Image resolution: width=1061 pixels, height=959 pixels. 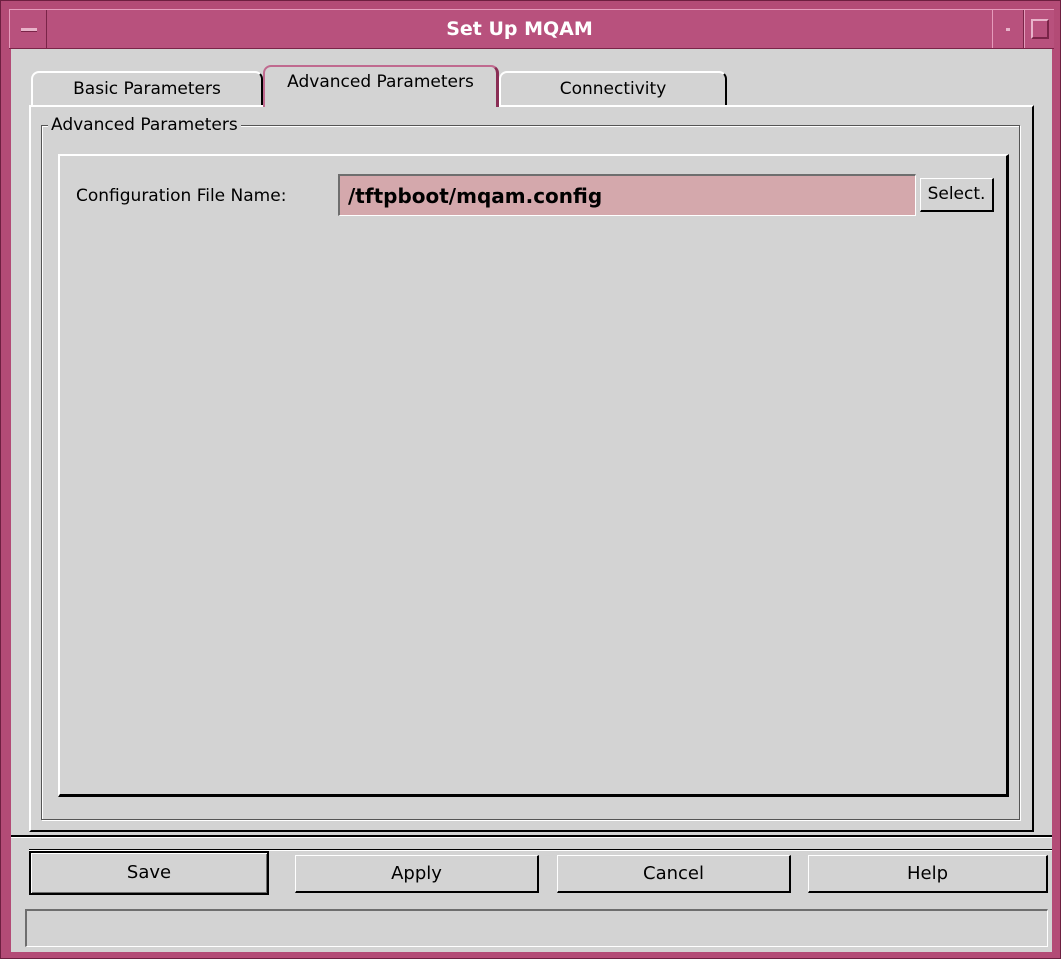 I want to click on status-bar, so click(x=536, y=928).